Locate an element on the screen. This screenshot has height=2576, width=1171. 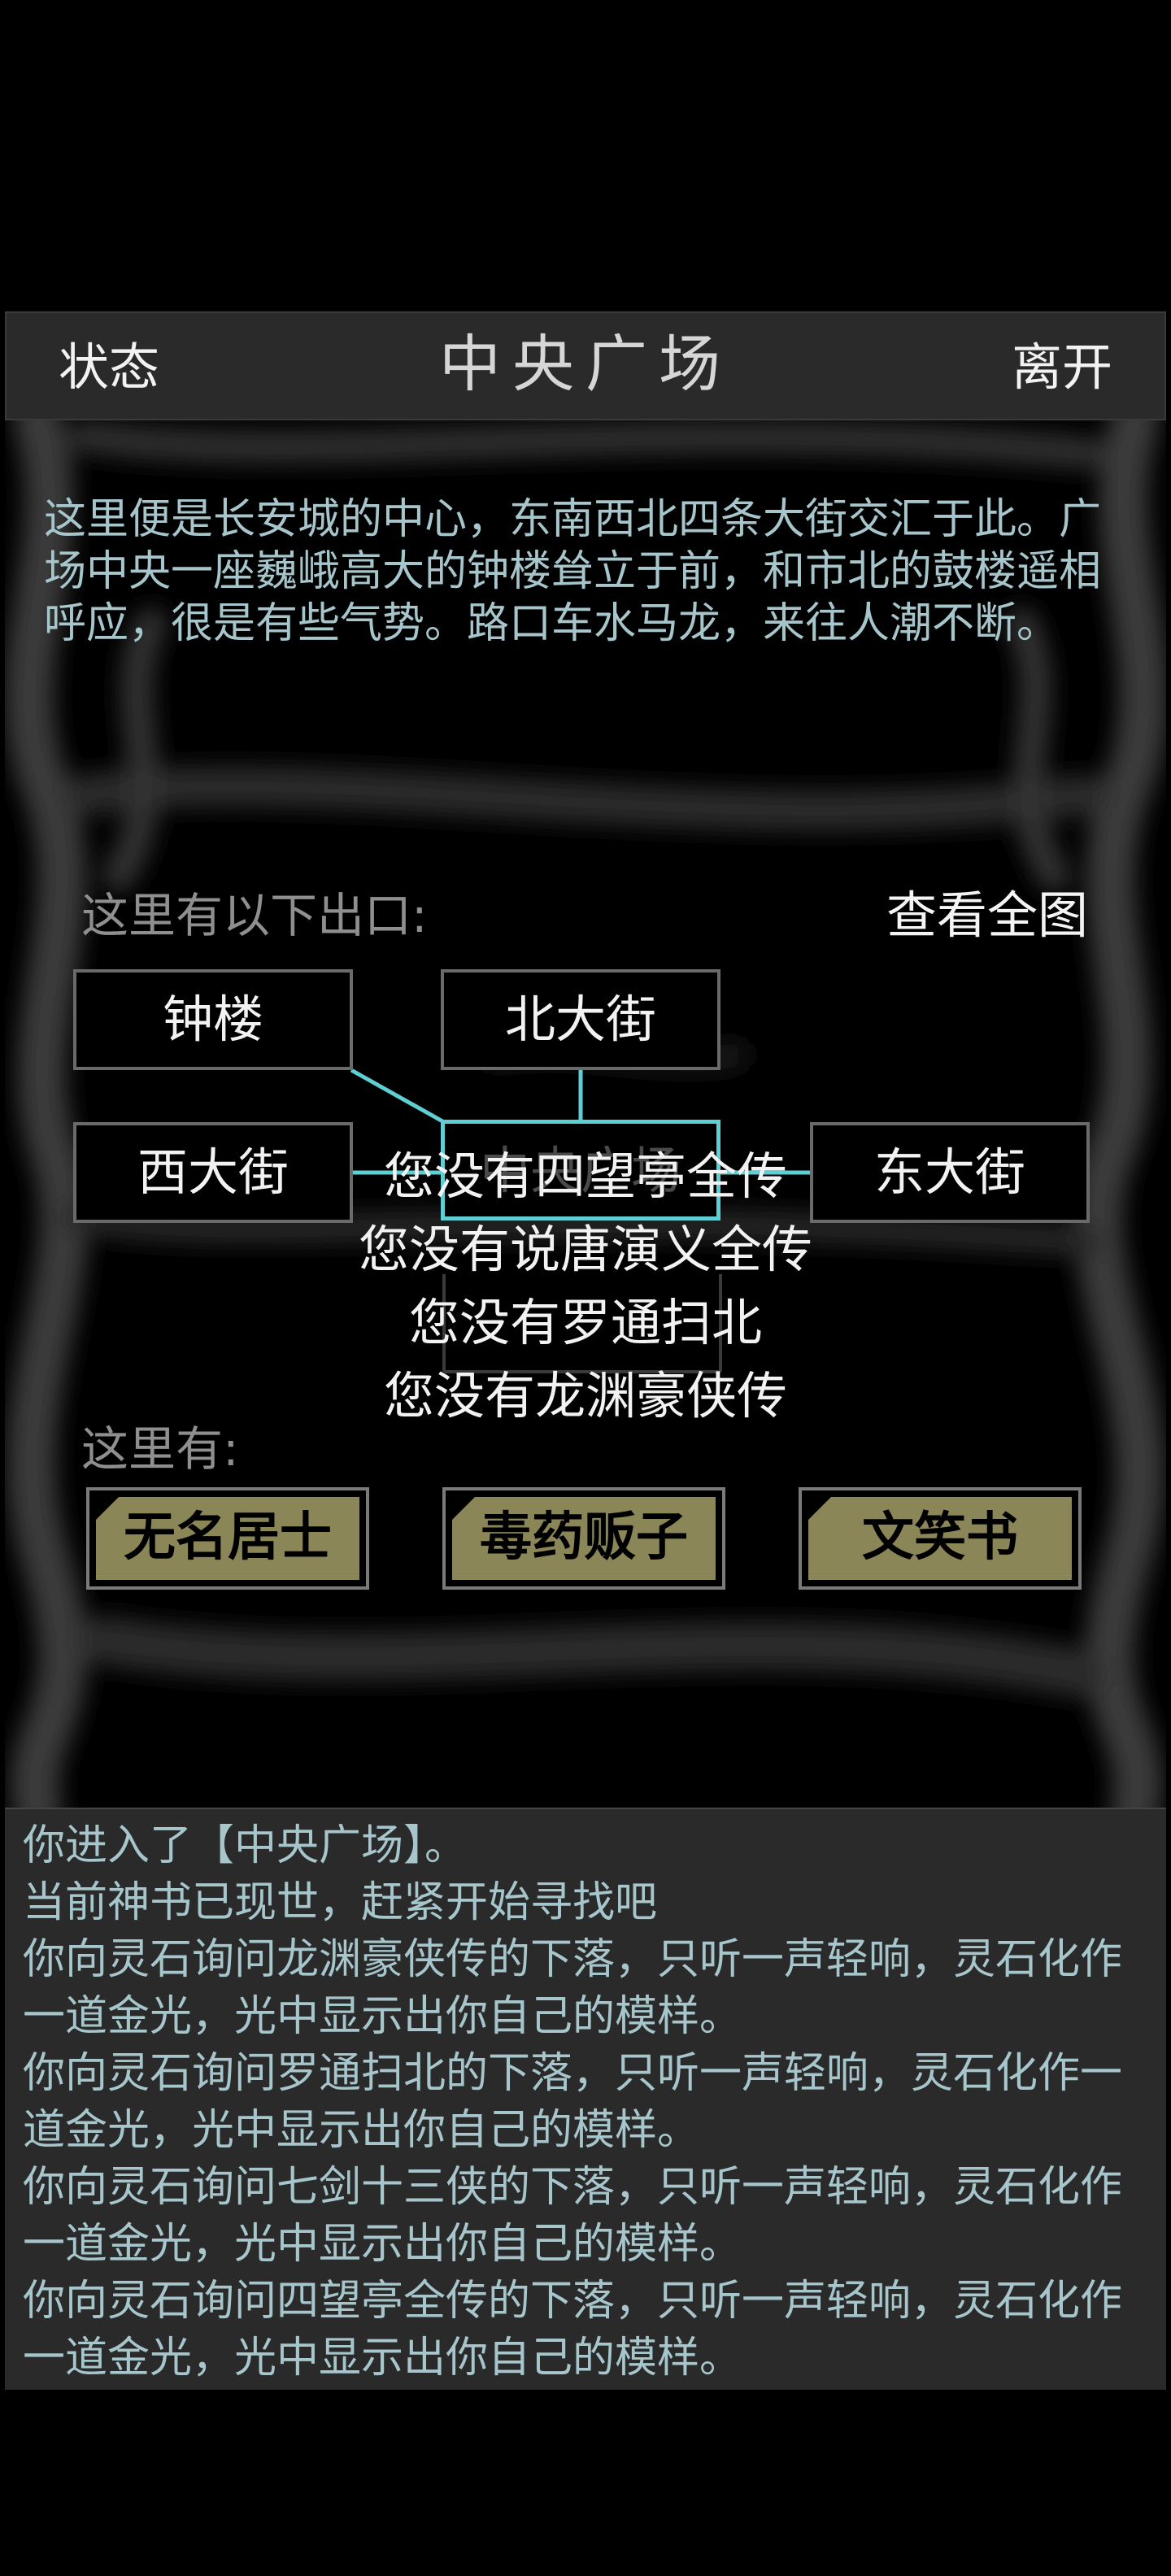
npc-button-face: 毒药贩子 is located at coordinates (584, 1539).